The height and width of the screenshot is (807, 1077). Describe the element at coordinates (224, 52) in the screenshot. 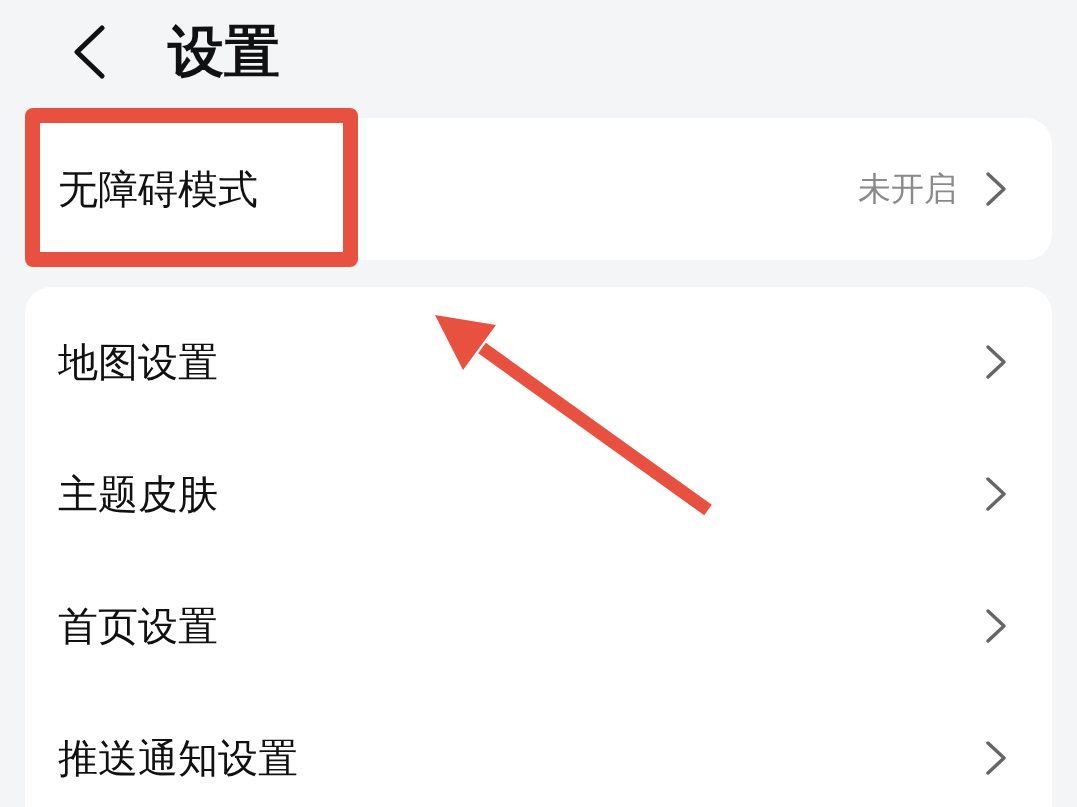

I see `page-title: 设置` at that location.